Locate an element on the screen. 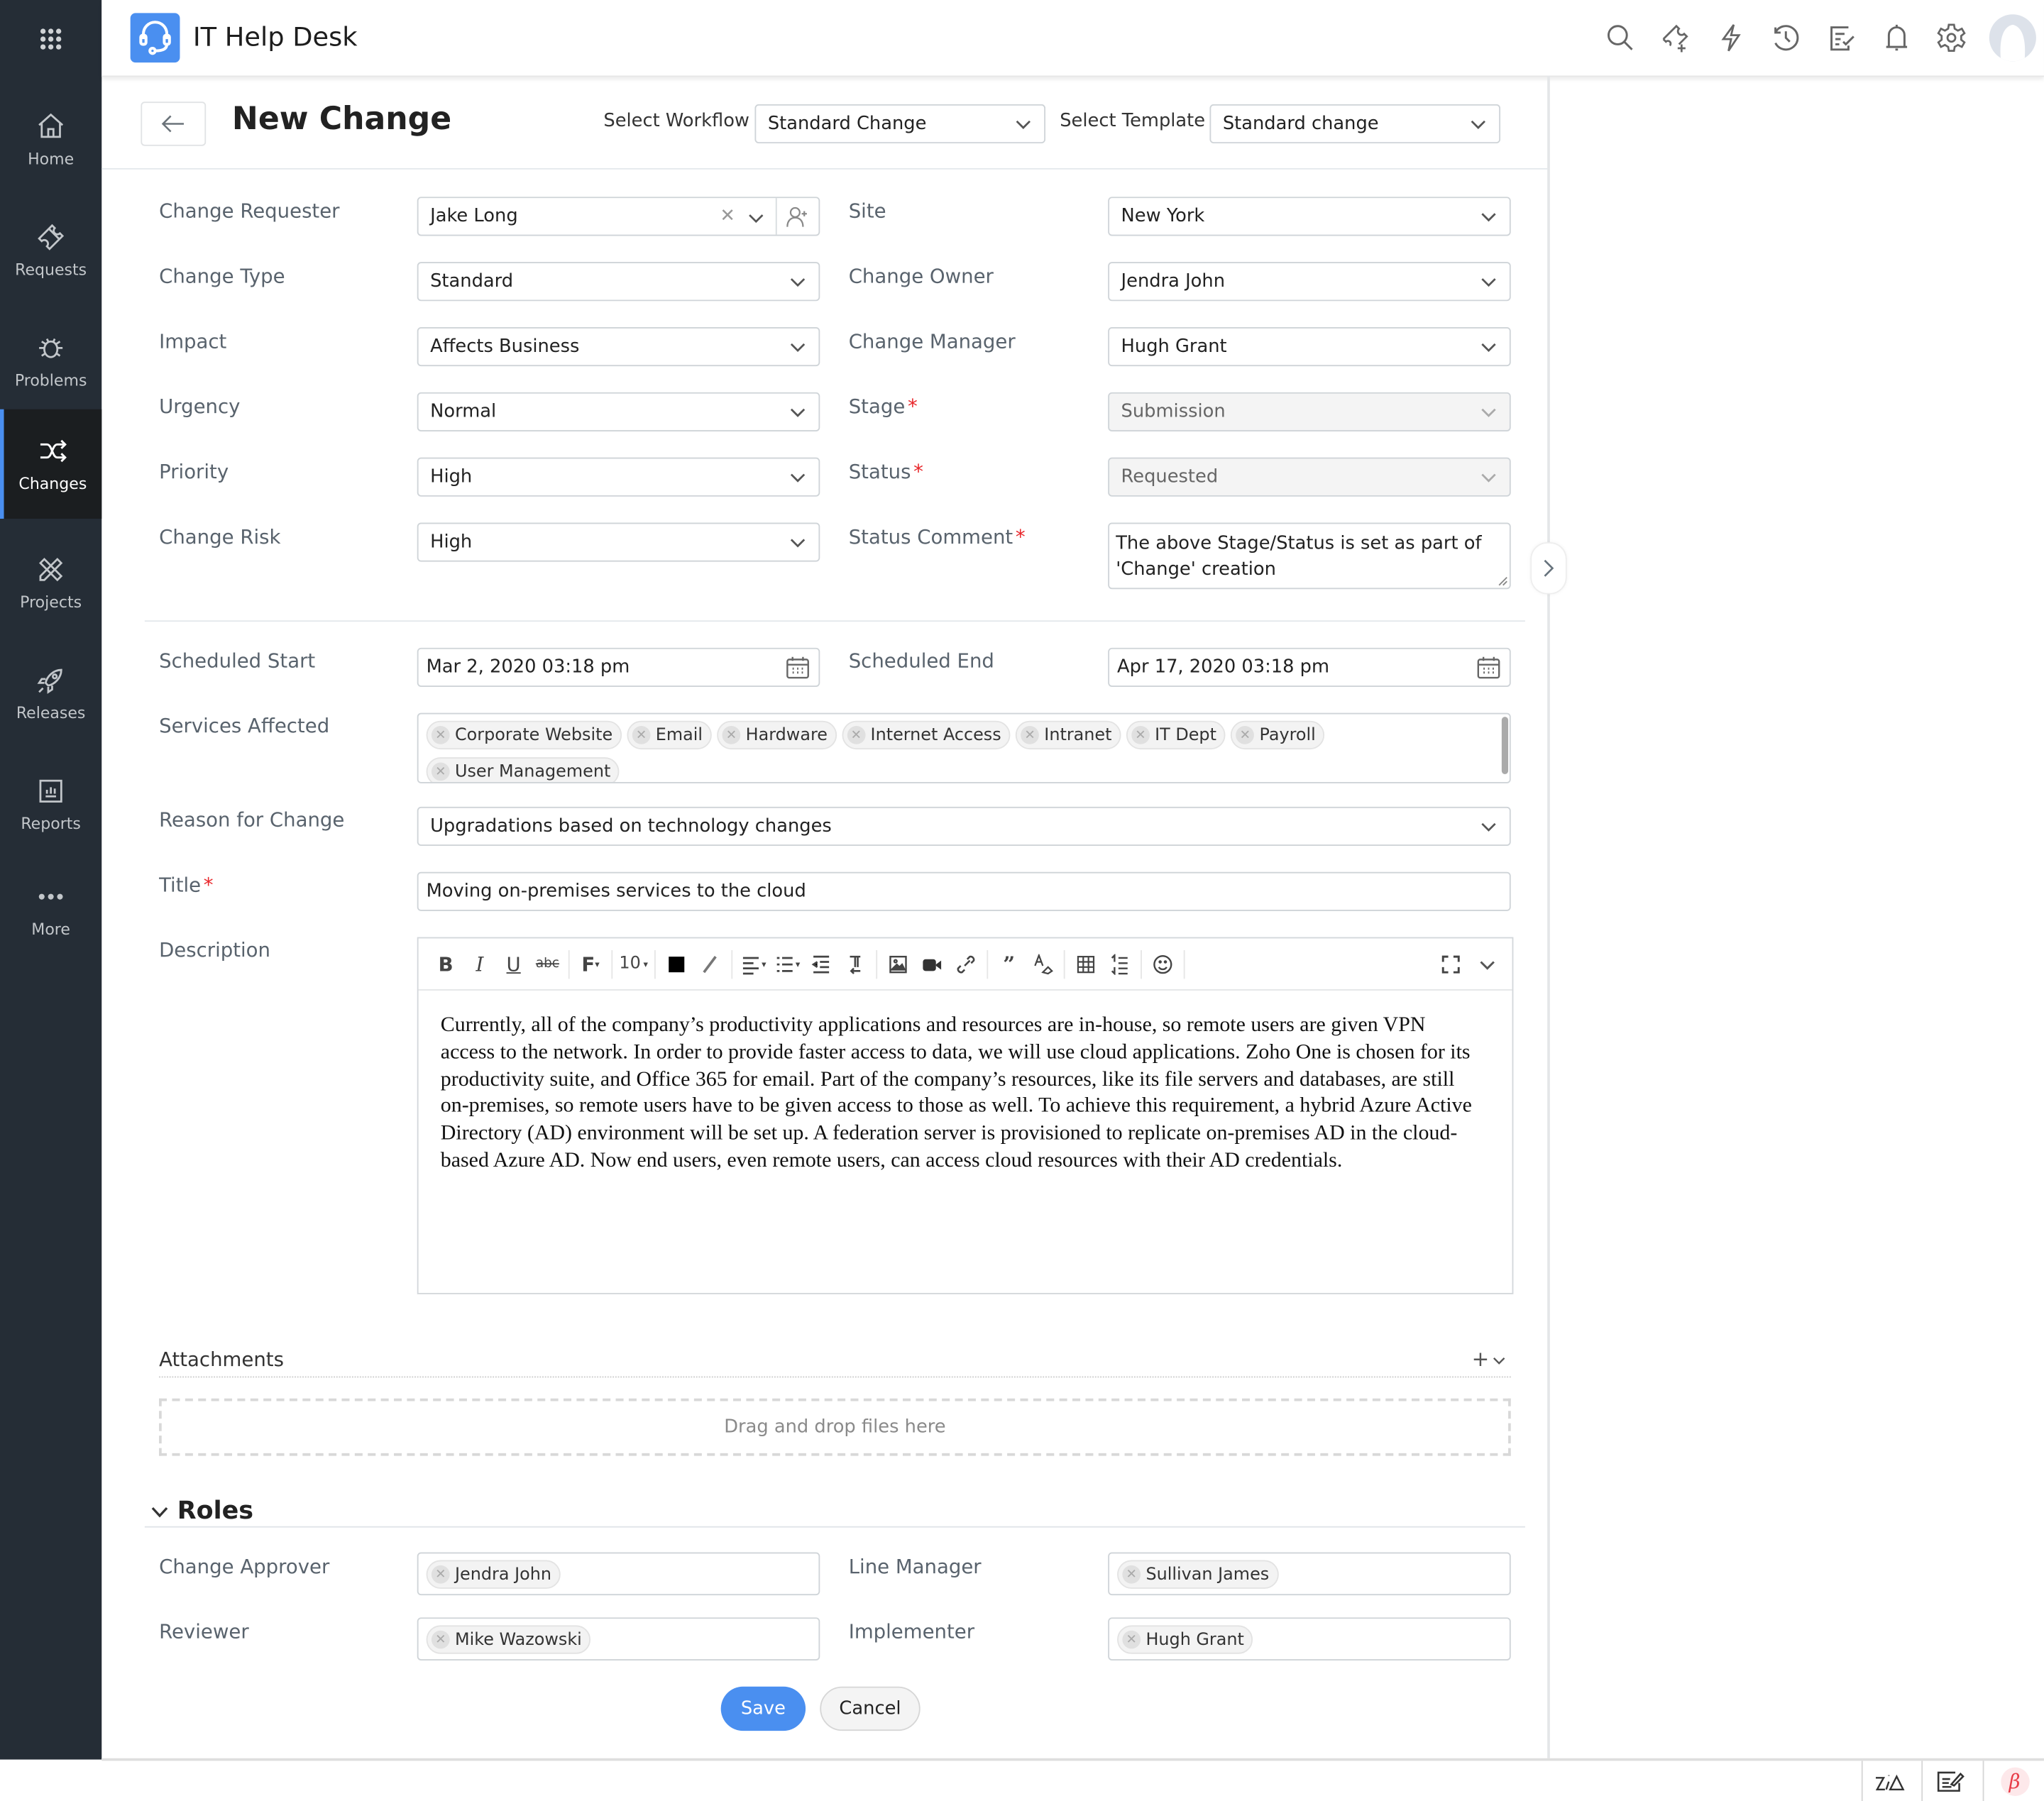 The height and width of the screenshot is (1801, 2044). template-select: Standard change is located at coordinates (1355, 124).